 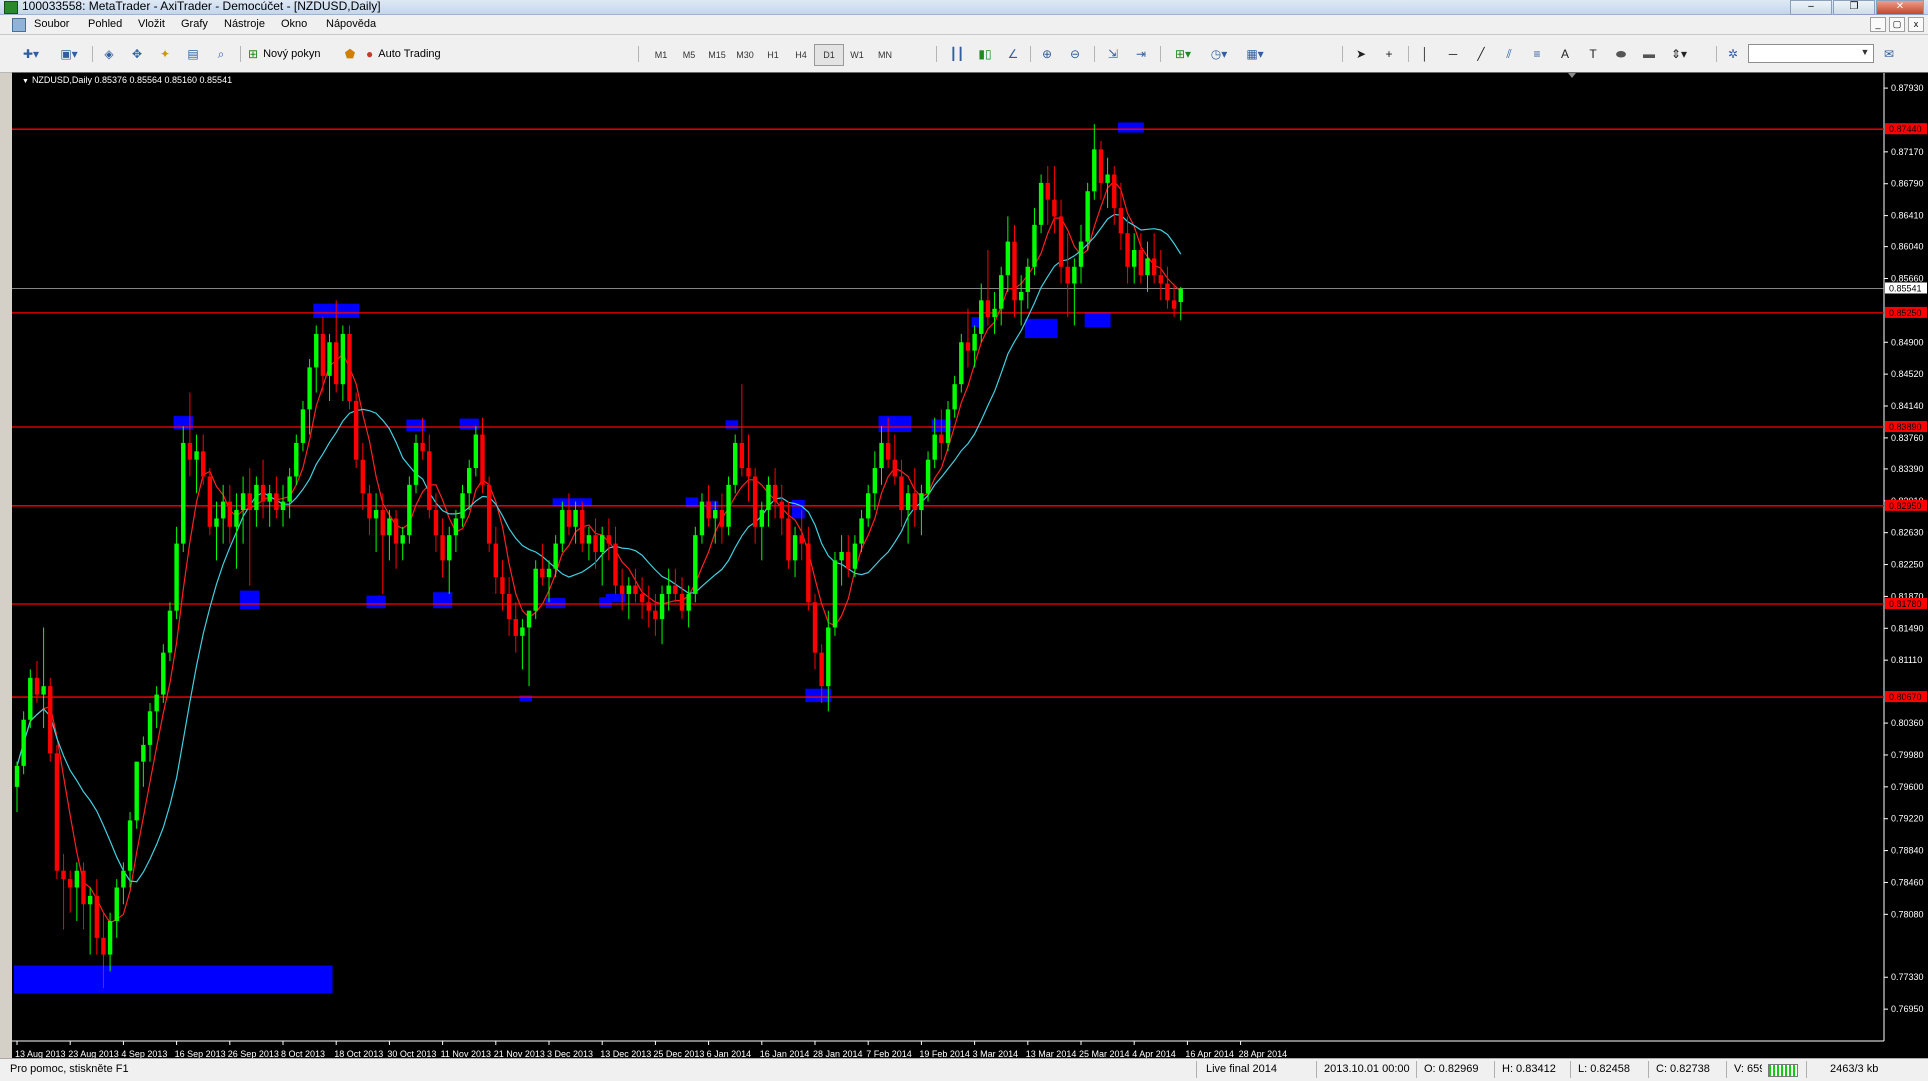 I want to click on new-order-button: ⊞ Nový pokyn, so click(x=291, y=54).